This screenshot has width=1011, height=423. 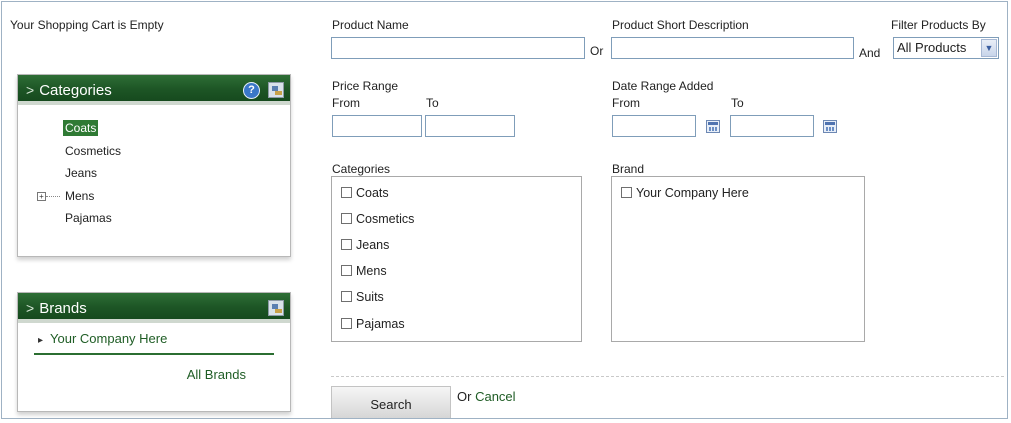 I want to click on all-brands-link: All Brands, so click(x=216, y=374).